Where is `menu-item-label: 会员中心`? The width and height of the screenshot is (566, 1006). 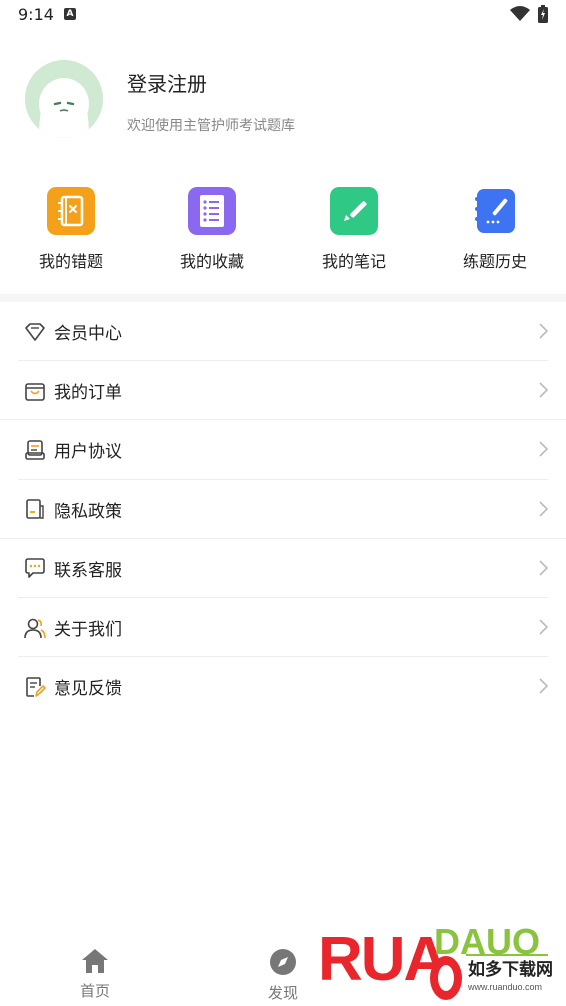 menu-item-label: 会员中心 is located at coordinates (88, 334).